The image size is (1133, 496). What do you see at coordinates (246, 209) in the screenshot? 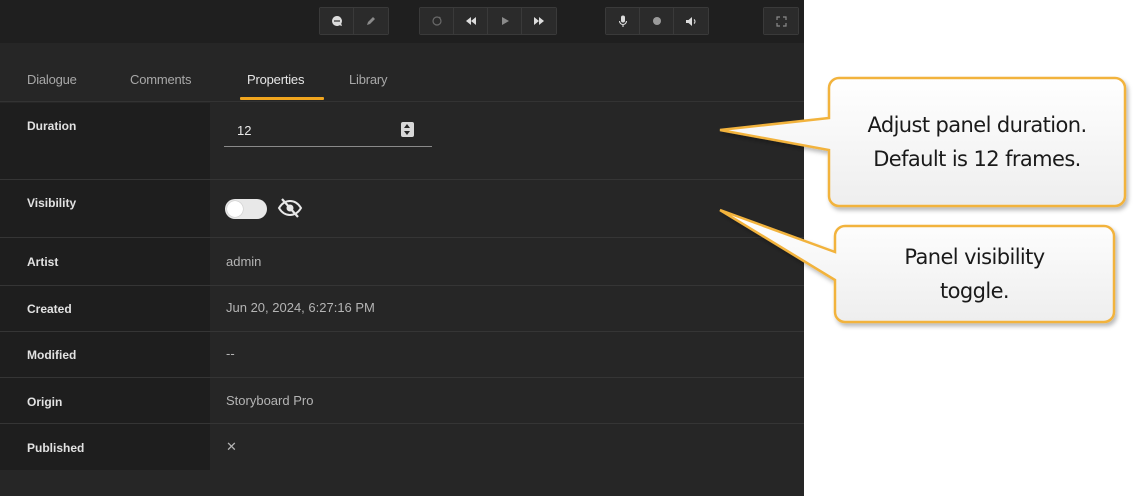
I see `visibility-toggle` at bounding box center [246, 209].